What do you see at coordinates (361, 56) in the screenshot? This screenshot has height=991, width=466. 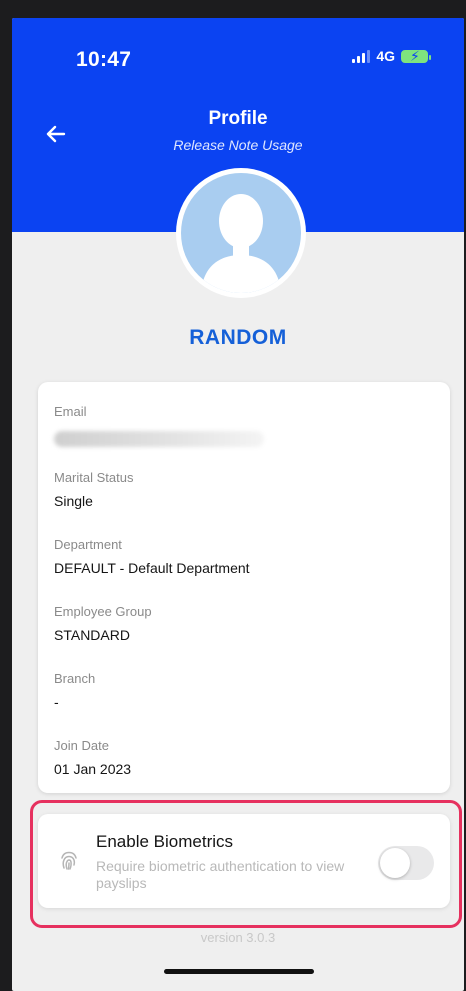 I see `signal-icon` at bounding box center [361, 56].